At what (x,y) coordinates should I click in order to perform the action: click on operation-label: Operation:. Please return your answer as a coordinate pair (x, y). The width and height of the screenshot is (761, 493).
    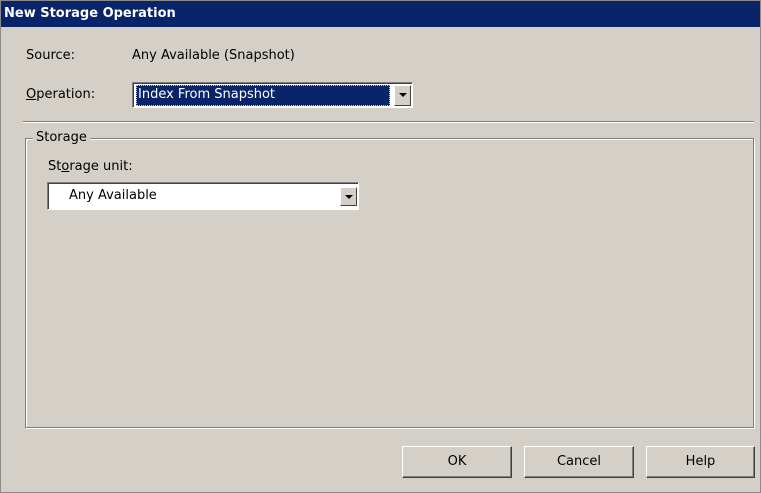
    Looking at the image, I should click on (60, 94).